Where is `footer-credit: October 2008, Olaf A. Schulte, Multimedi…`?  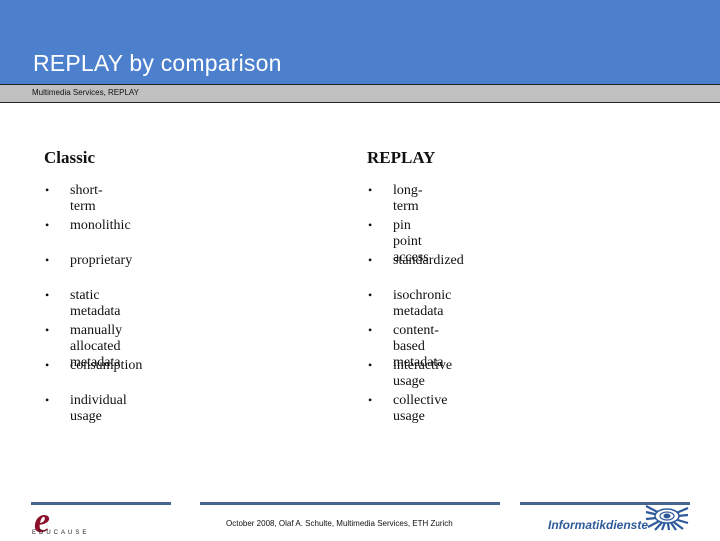 footer-credit: October 2008, Olaf A. Schulte, Multimedi… is located at coordinates (339, 523).